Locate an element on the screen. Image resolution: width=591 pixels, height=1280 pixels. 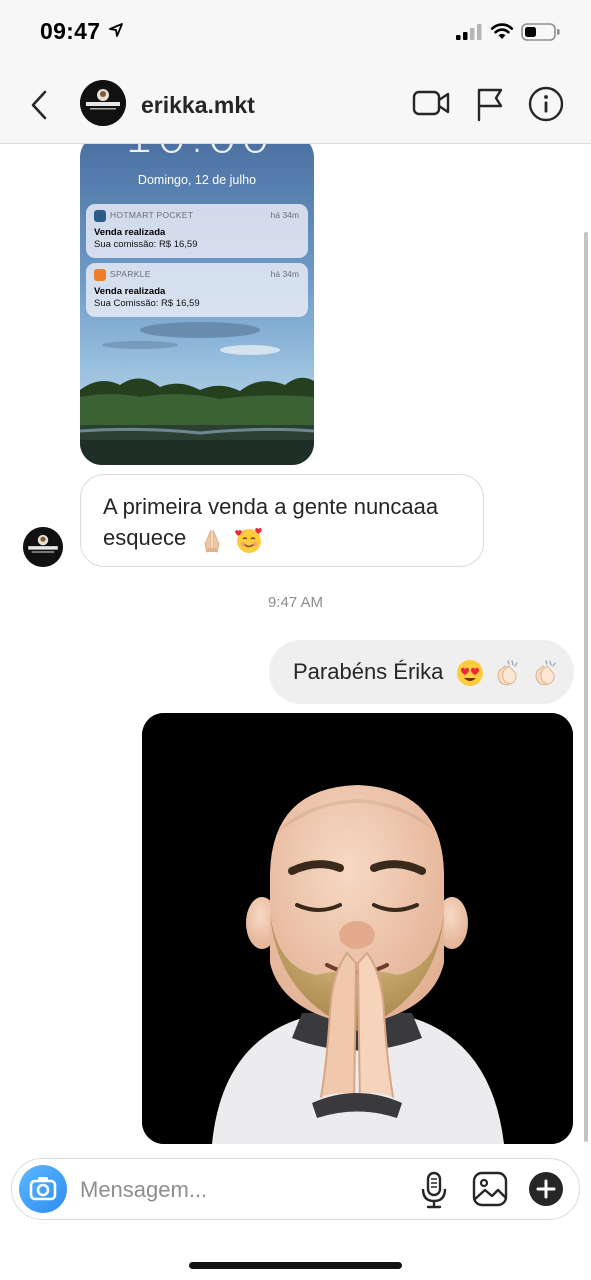
received-message-bubble: A primeira venda a gente nuncaaa esquece is located at coordinates (282, 520).